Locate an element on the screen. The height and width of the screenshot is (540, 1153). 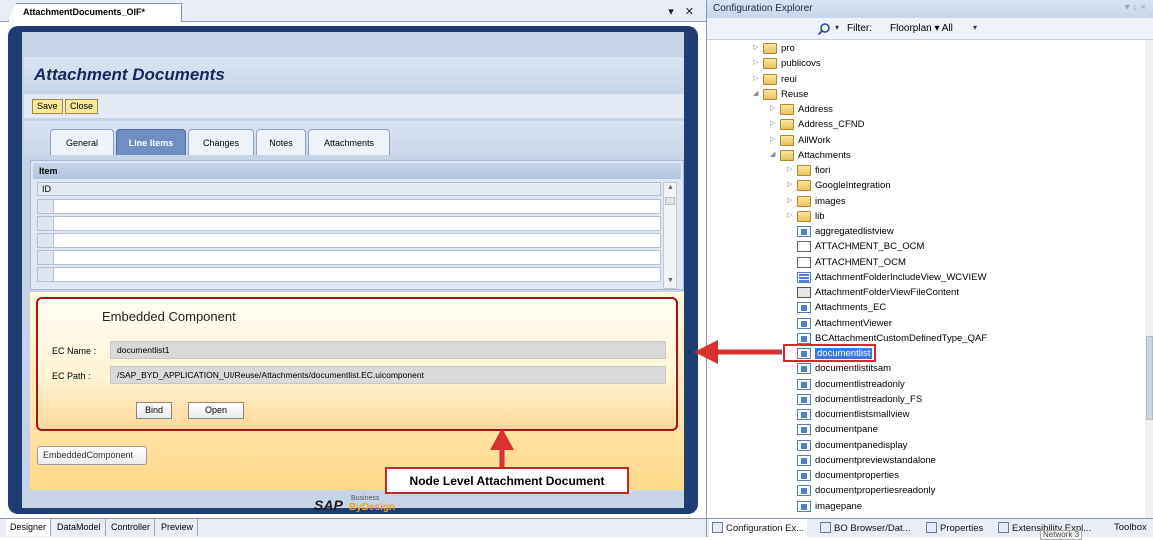
tab-line-items: Line Items is located at coordinates (151, 142).